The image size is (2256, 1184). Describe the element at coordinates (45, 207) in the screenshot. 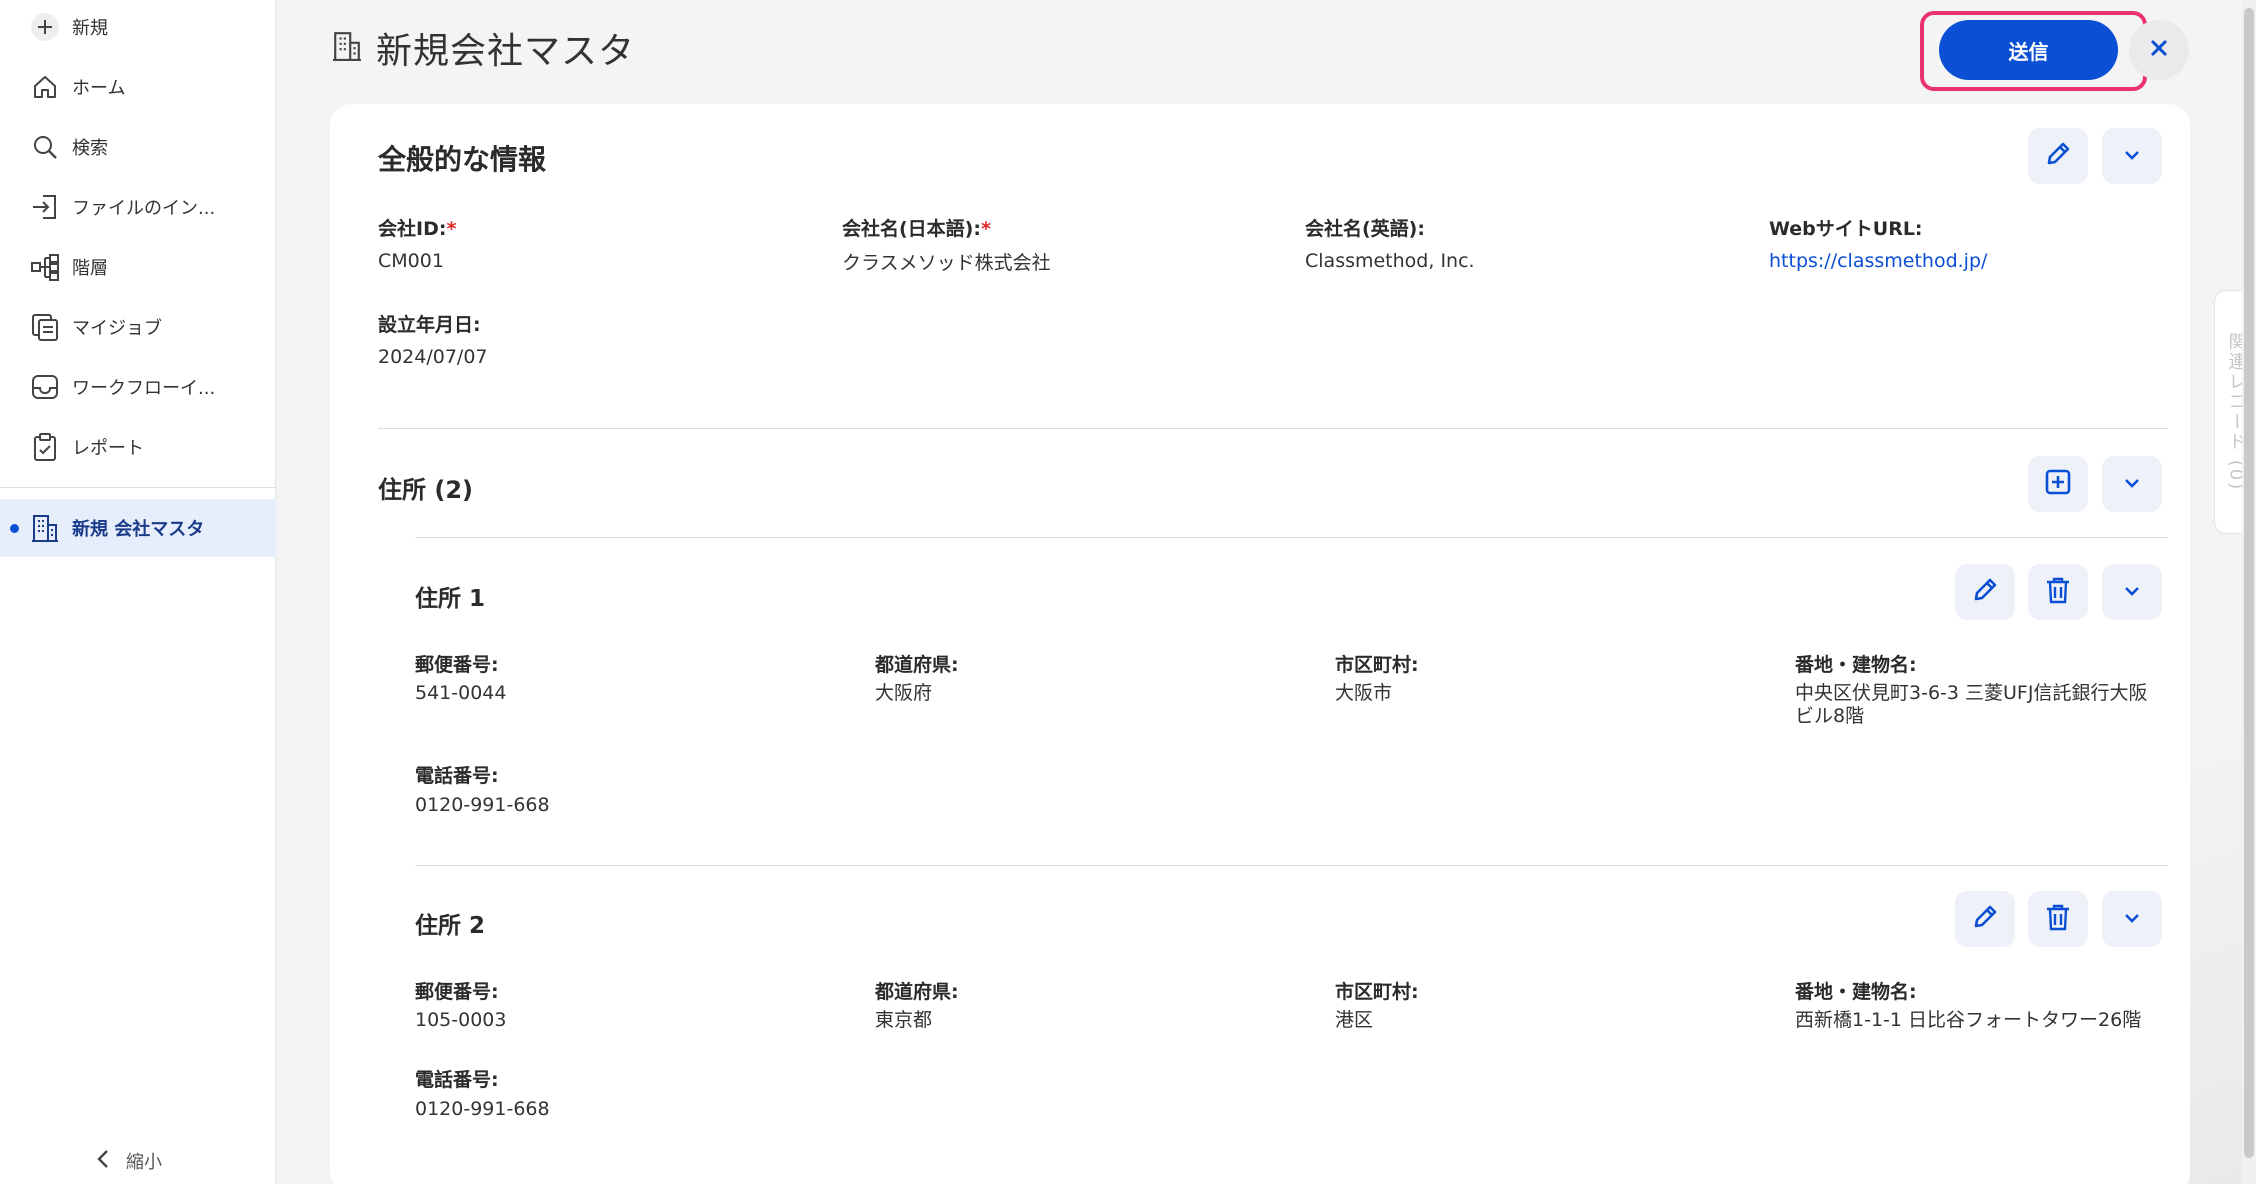

I see `import-icon` at that location.